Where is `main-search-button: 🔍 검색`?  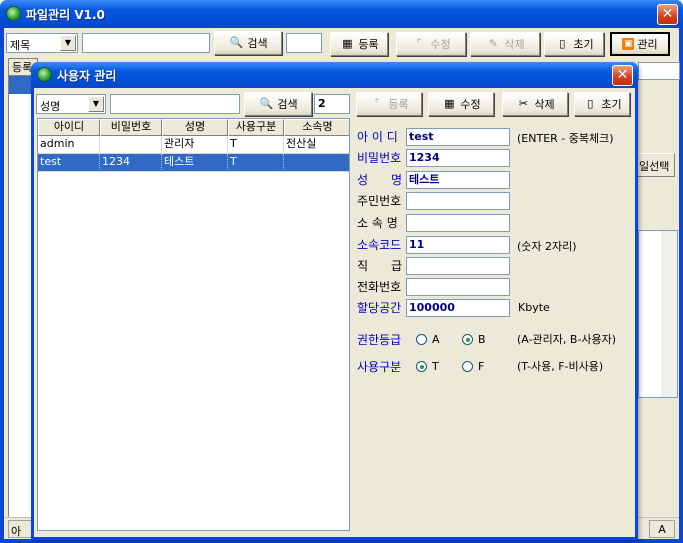 main-search-button: 🔍 검색 is located at coordinates (248, 43).